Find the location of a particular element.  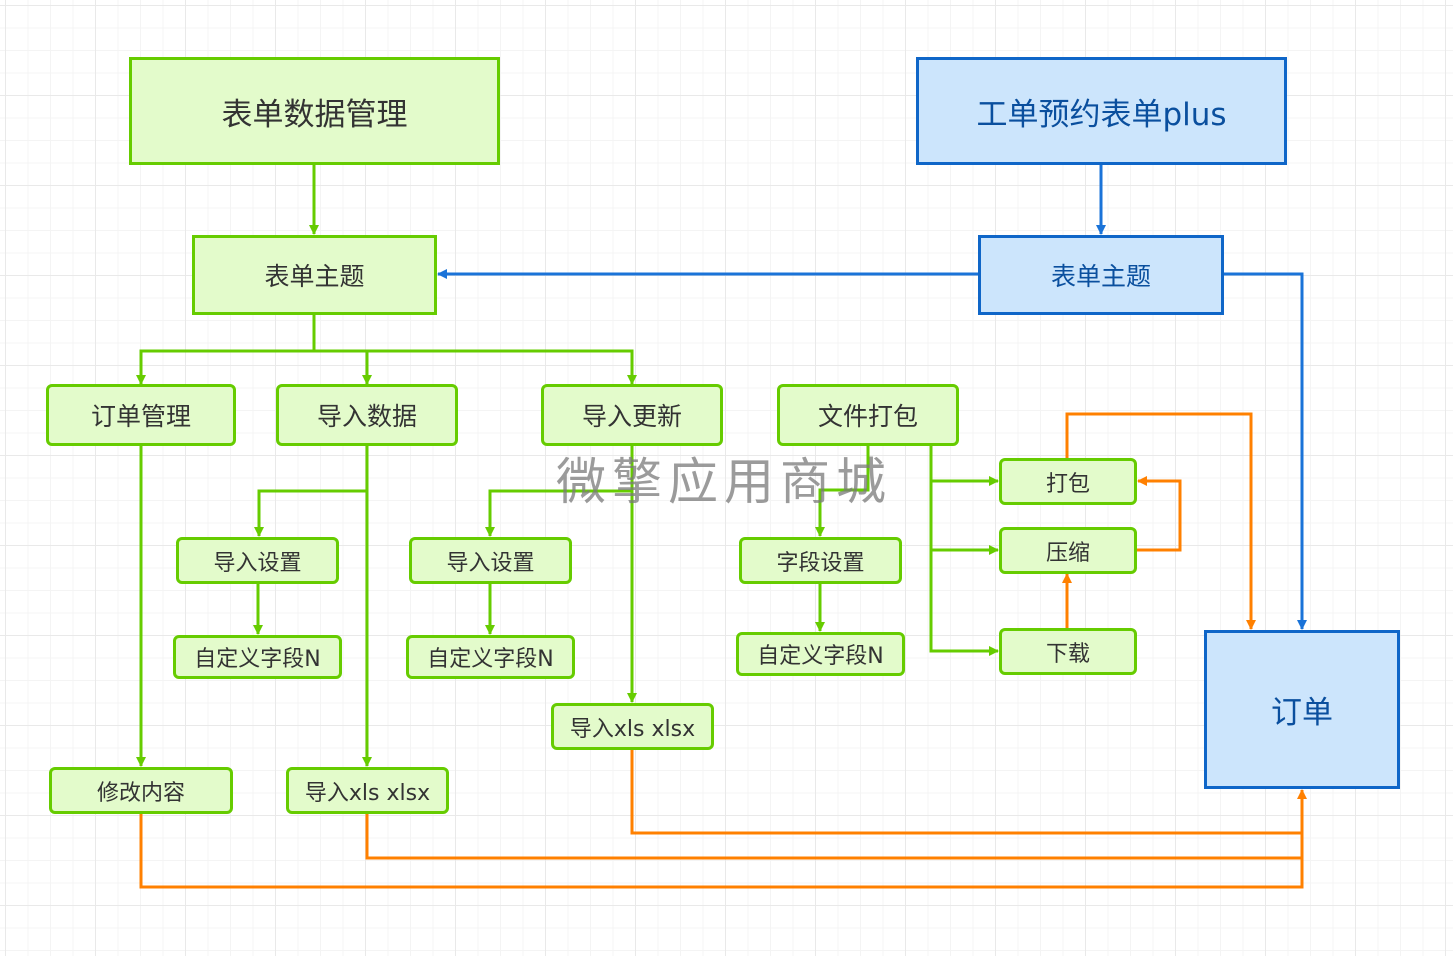

node-field-settings: 字段设置 is located at coordinates (820, 560).